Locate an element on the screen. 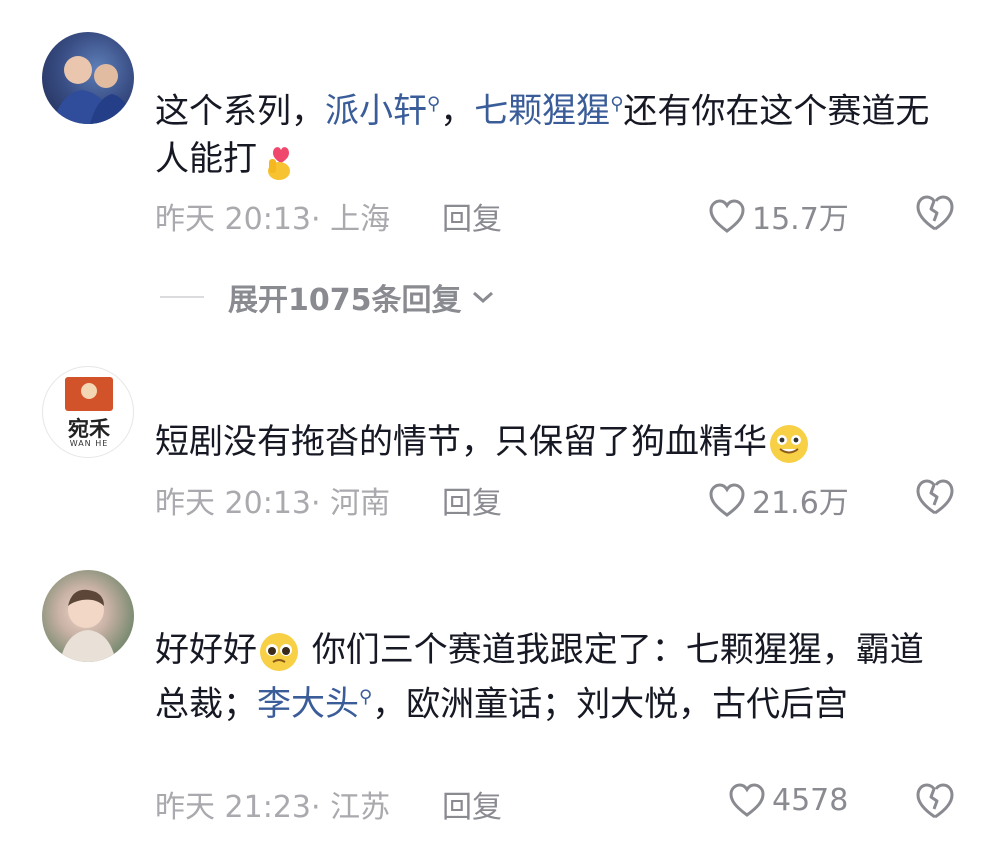 The width and height of the screenshot is (1000, 852). like-button: 4578 is located at coordinates (788, 800).